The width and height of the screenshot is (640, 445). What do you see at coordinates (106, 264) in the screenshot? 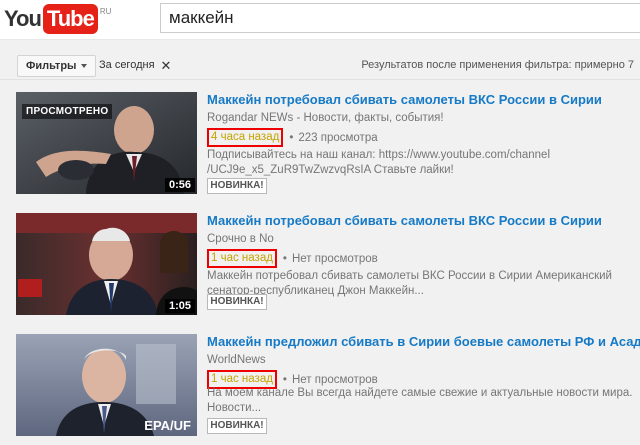
I see `video-thumbnail: 1:05` at bounding box center [106, 264].